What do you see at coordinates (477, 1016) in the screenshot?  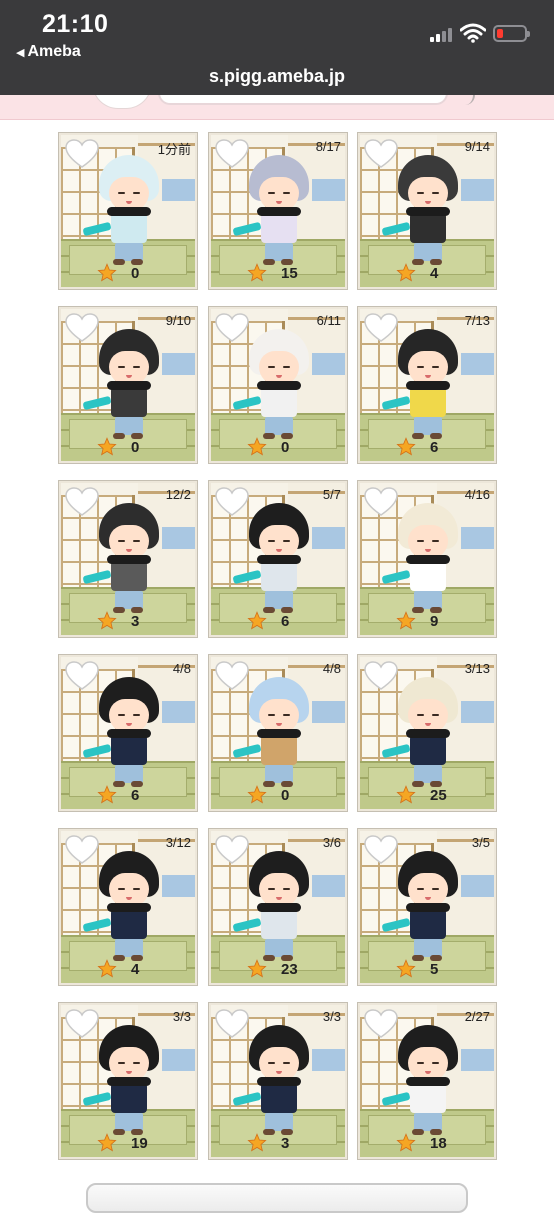 I see `card-date: 2/27` at bounding box center [477, 1016].